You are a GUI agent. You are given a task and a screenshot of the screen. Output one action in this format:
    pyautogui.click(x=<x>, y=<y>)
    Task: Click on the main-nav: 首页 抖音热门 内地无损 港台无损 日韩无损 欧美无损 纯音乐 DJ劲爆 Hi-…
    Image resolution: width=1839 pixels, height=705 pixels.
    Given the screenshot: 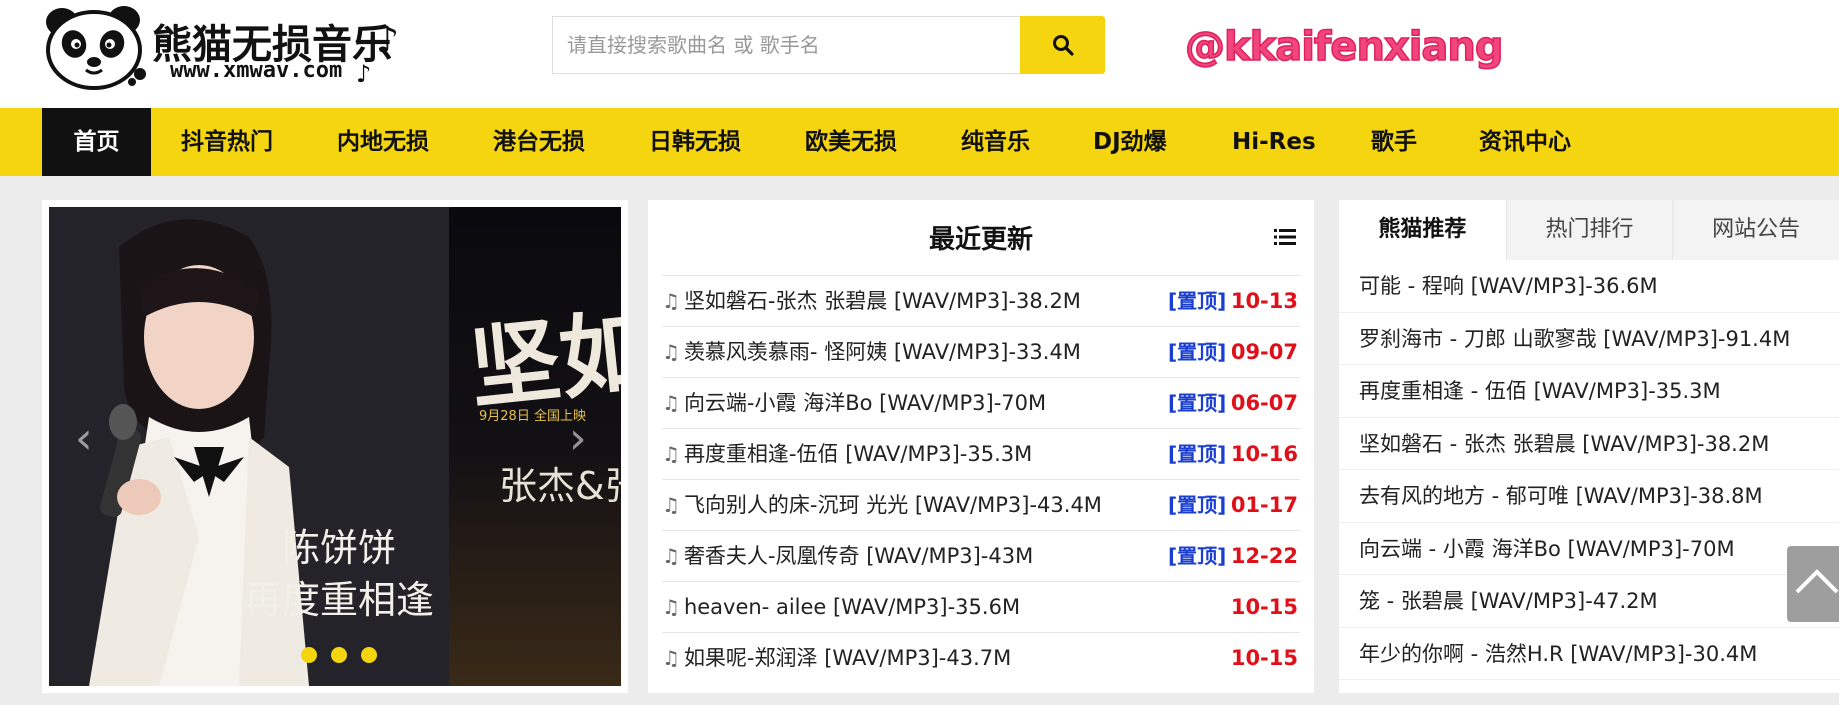 What is the action you would take?
    pyautogui.click(x=919, y=142)
    